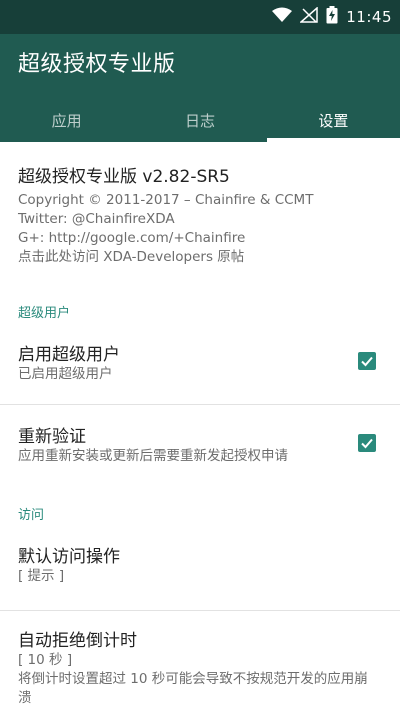 Image resolution: width=400 pixels, height=716 pixels. I want to click on section-header-superuser: 超级用户, so click(44, 313).